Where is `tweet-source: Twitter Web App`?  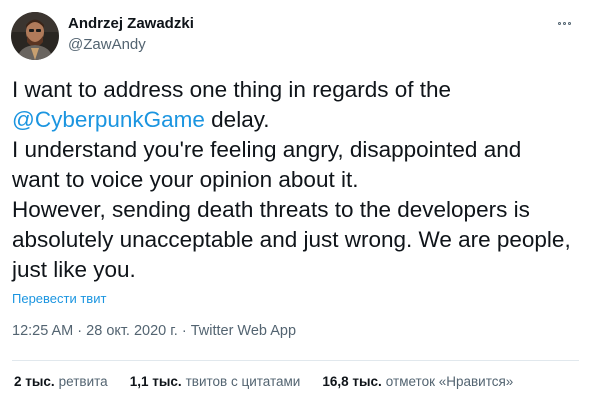
tweet-source: Twitter Web App is located at coordinates (243, 331).